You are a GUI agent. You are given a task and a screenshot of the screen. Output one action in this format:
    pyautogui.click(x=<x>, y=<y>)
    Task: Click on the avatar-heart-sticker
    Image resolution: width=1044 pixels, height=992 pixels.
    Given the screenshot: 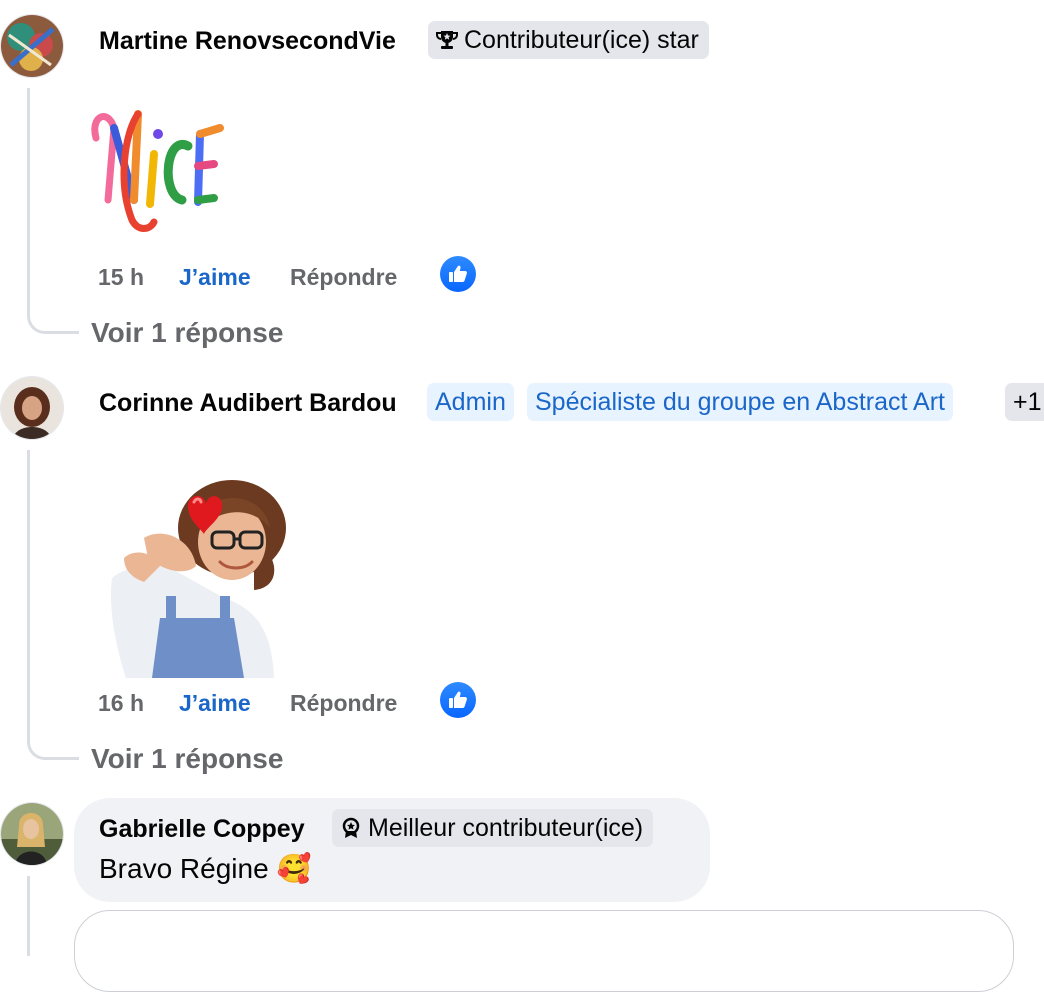 What is the action you would take?
    pyautogui.click(x=196, y=578)
    